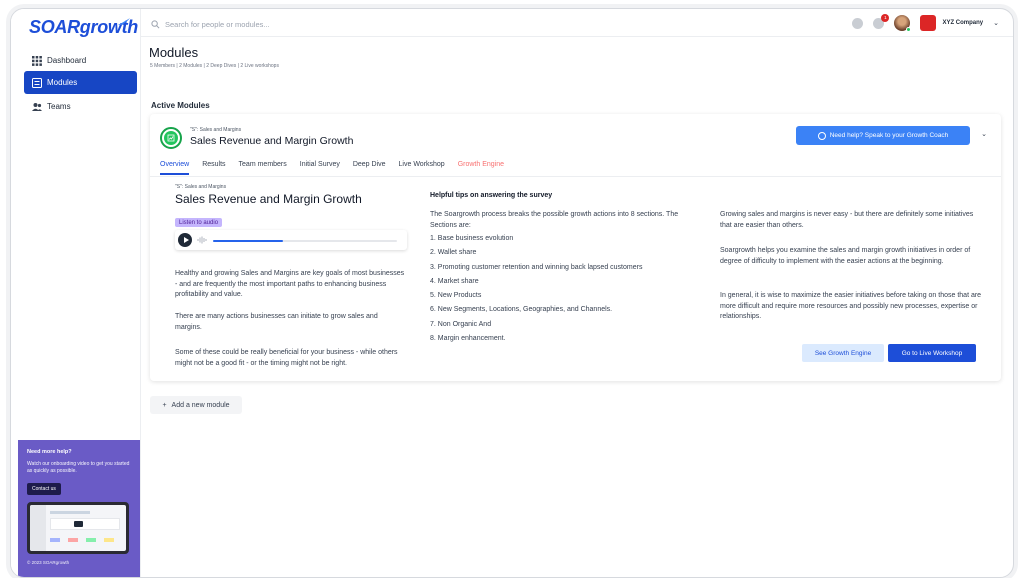  What do you see at coordinates (984, 134) in the screenshot?
I see `collapse-chevron-icon: ⌄` at bounding box center [984, 134].